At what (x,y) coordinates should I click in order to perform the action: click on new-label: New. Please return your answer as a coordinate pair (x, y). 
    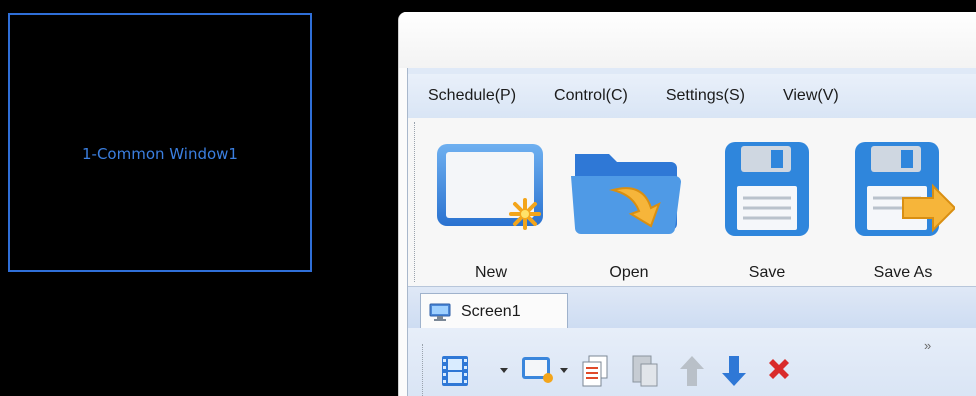
    Looking at the image, I should click on (490, 272).